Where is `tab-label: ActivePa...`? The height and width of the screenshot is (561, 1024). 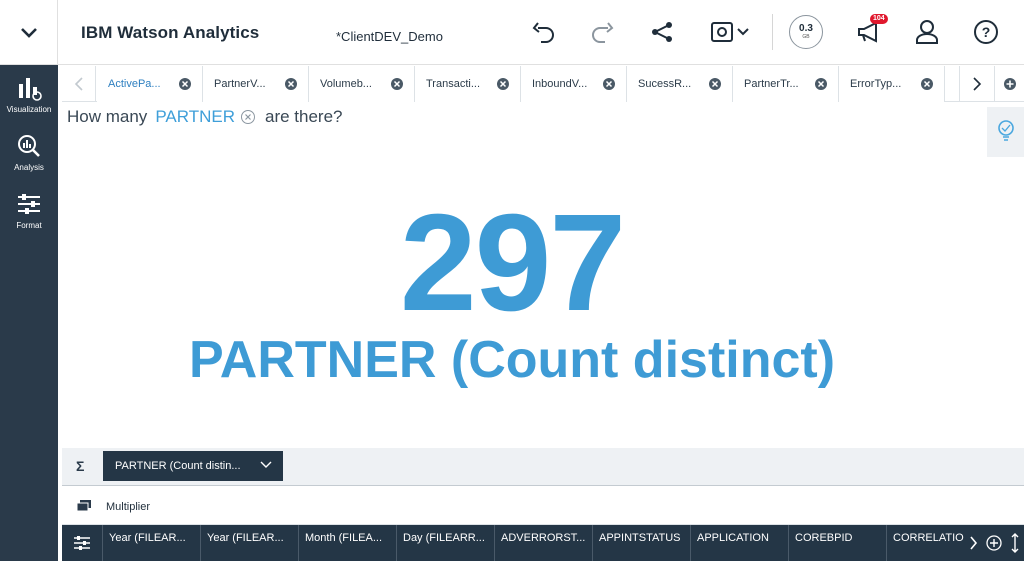 tab-label: ActivePa... is located at coordinates (134, 84).